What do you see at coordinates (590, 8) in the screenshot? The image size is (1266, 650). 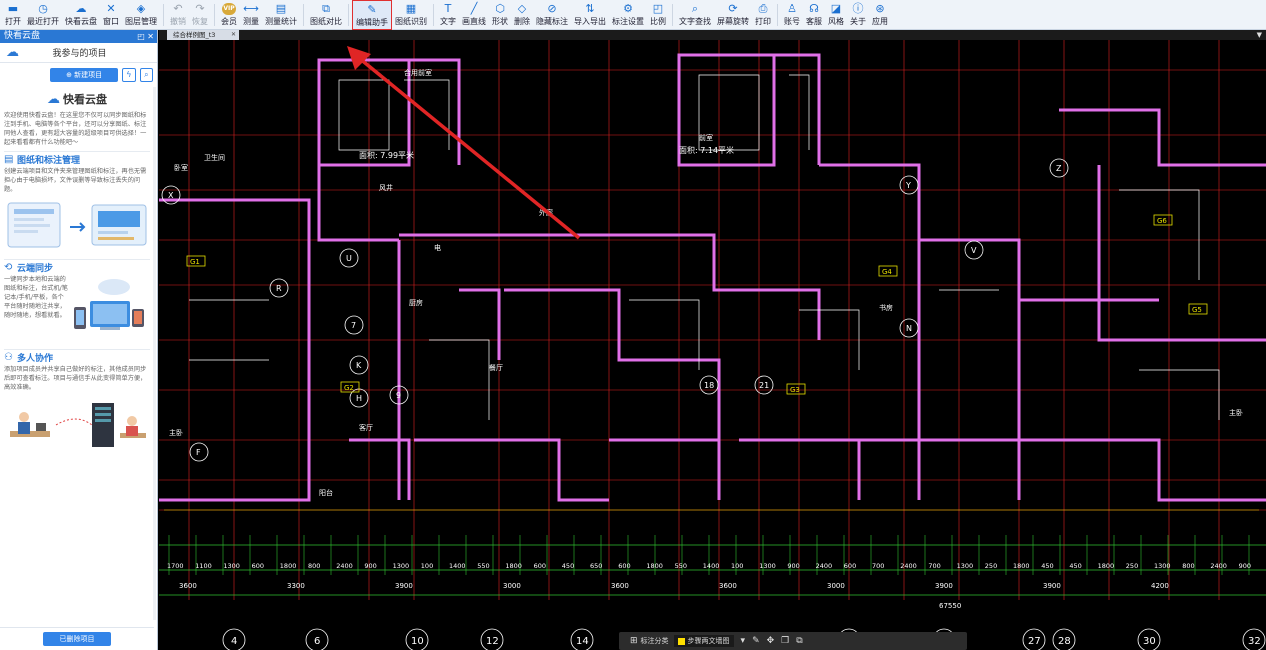 I see `import-export-icon: ⇅` at bounding box center [590, 8].